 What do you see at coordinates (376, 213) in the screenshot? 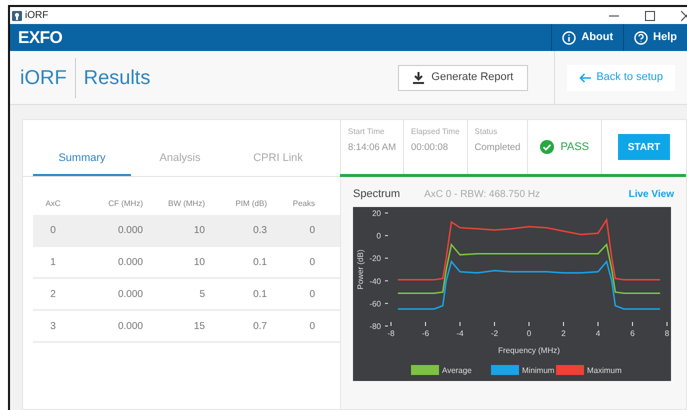
I see `axis-tick-label: 20` at bounding box center [376, 213].